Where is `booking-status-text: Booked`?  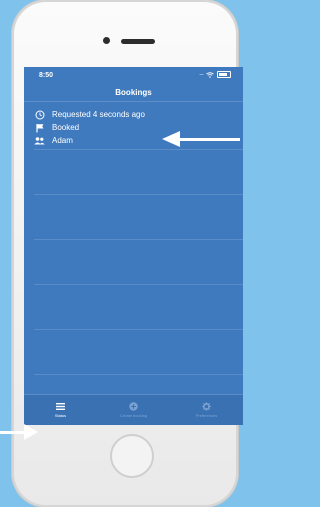
booking-status-text: Booked is located at coordinates (66, 127).